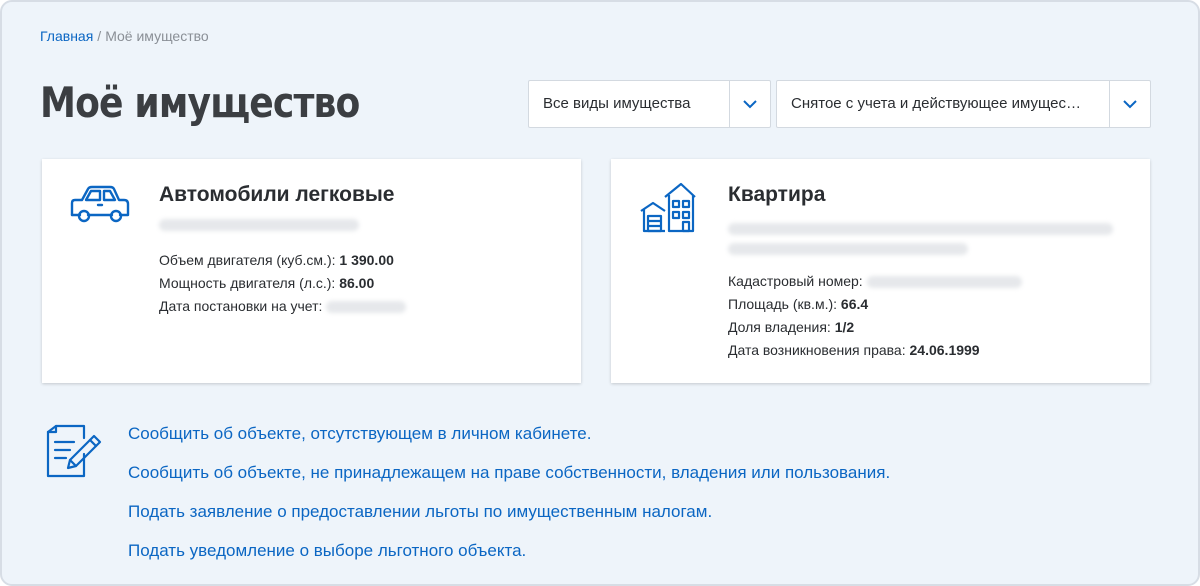 The image size is (1200, 586). I want to click on page-title: Моё имущество, so click(200, 102).